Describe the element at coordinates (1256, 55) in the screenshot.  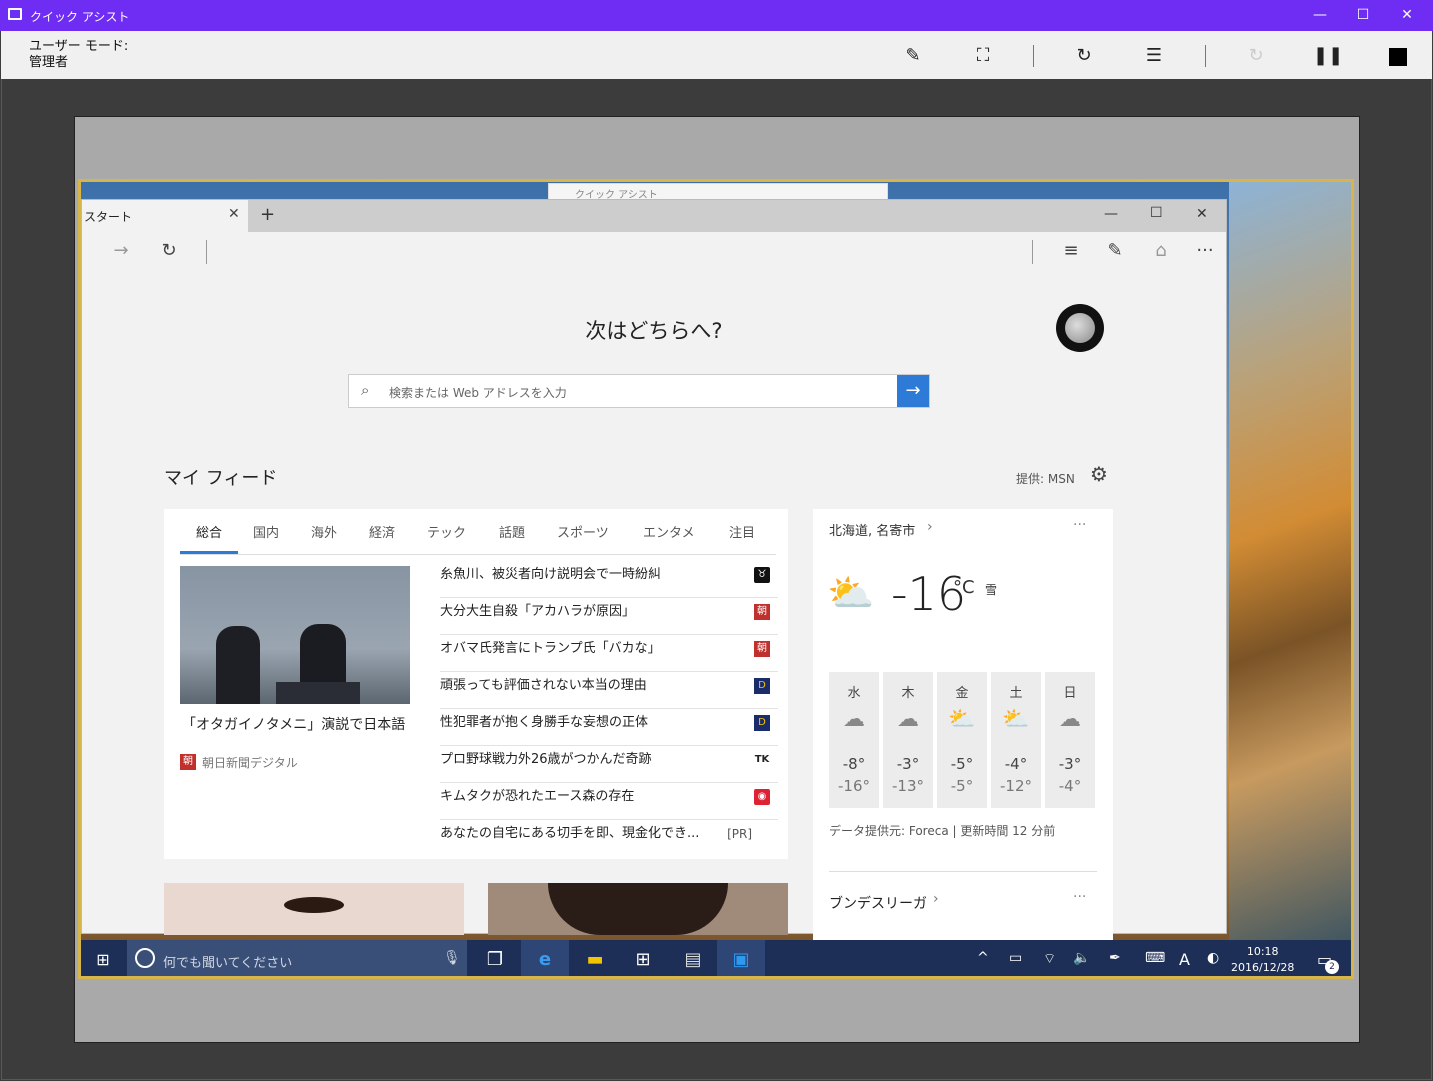
I see `reconnect-icon: ↻` at that location.